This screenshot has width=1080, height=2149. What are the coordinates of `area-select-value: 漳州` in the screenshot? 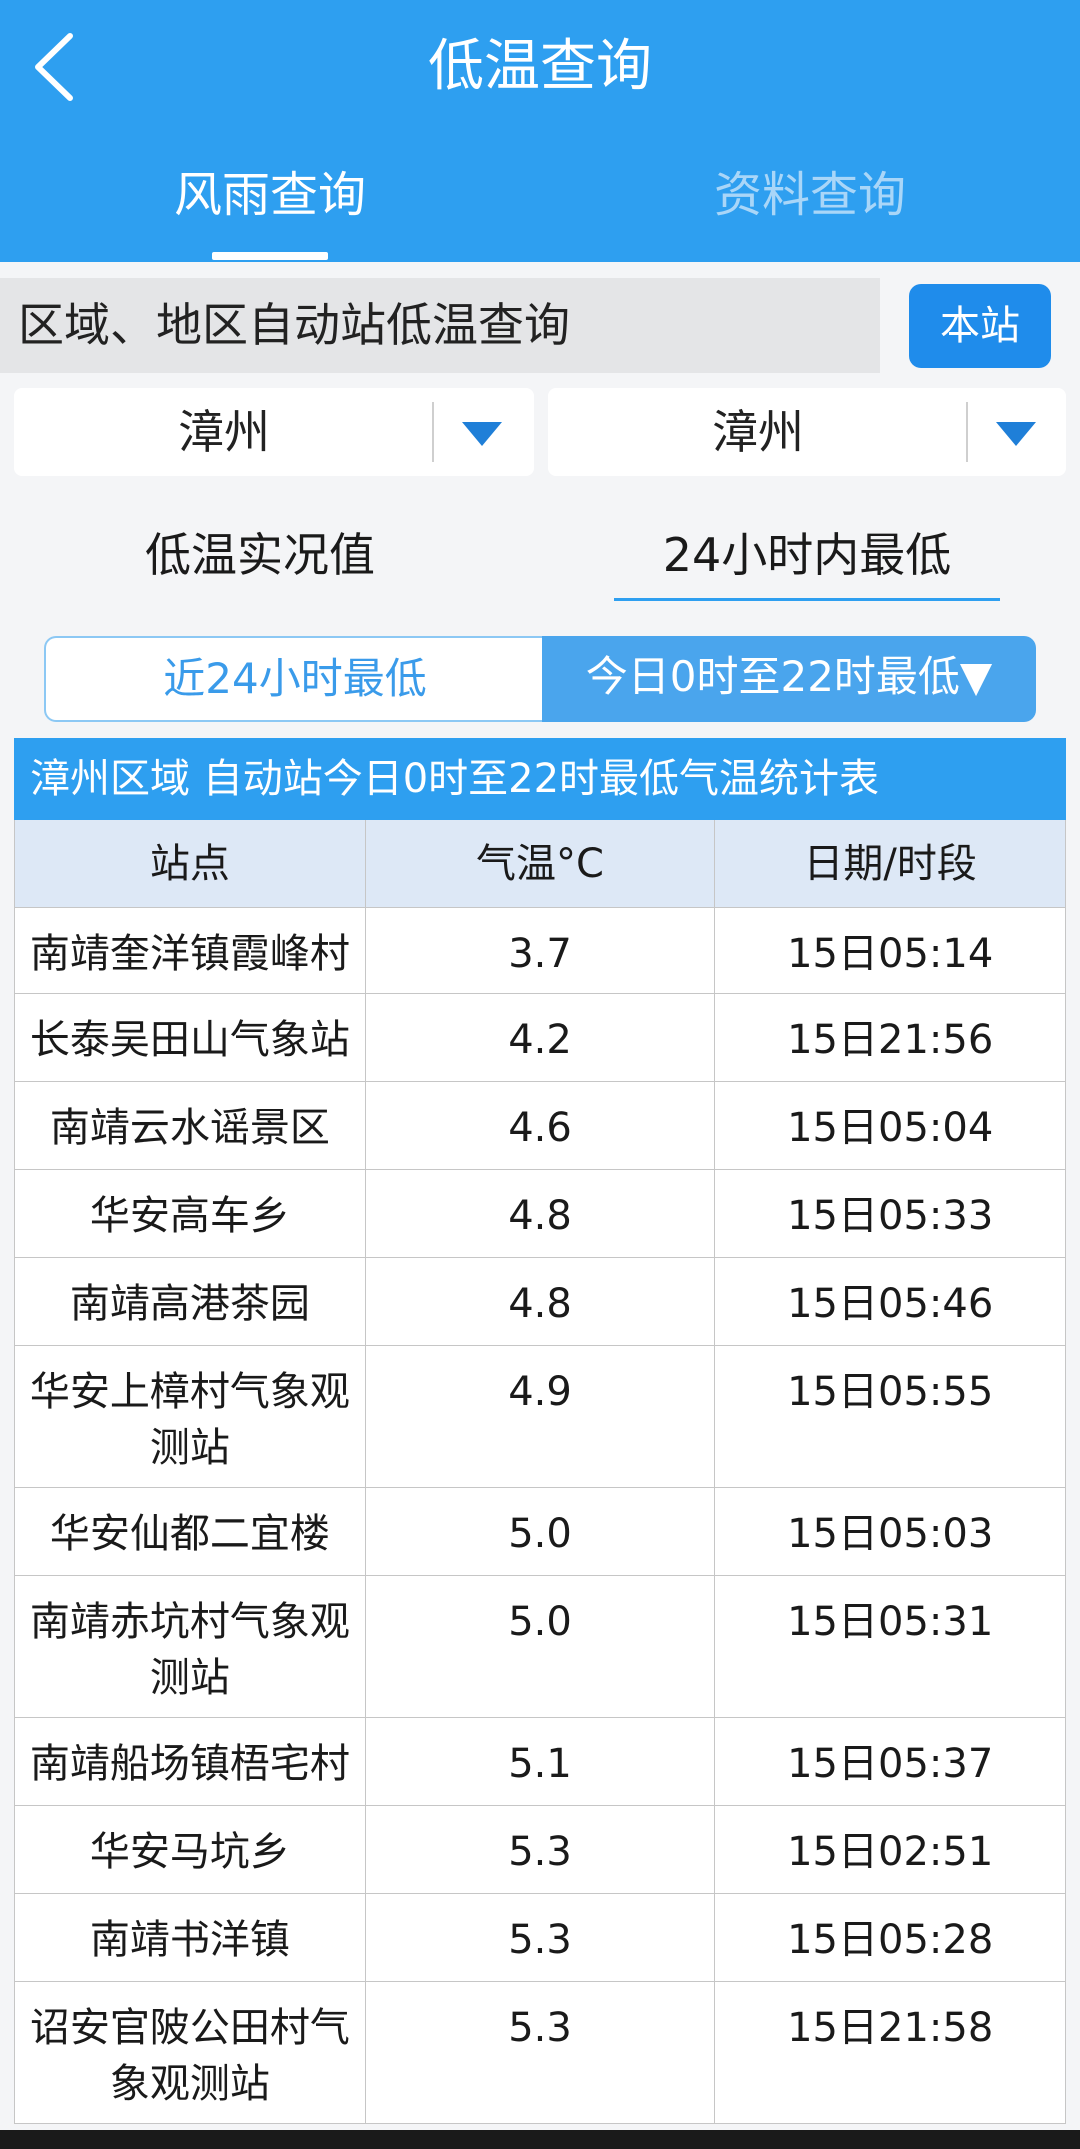 It's located at (758, 432).